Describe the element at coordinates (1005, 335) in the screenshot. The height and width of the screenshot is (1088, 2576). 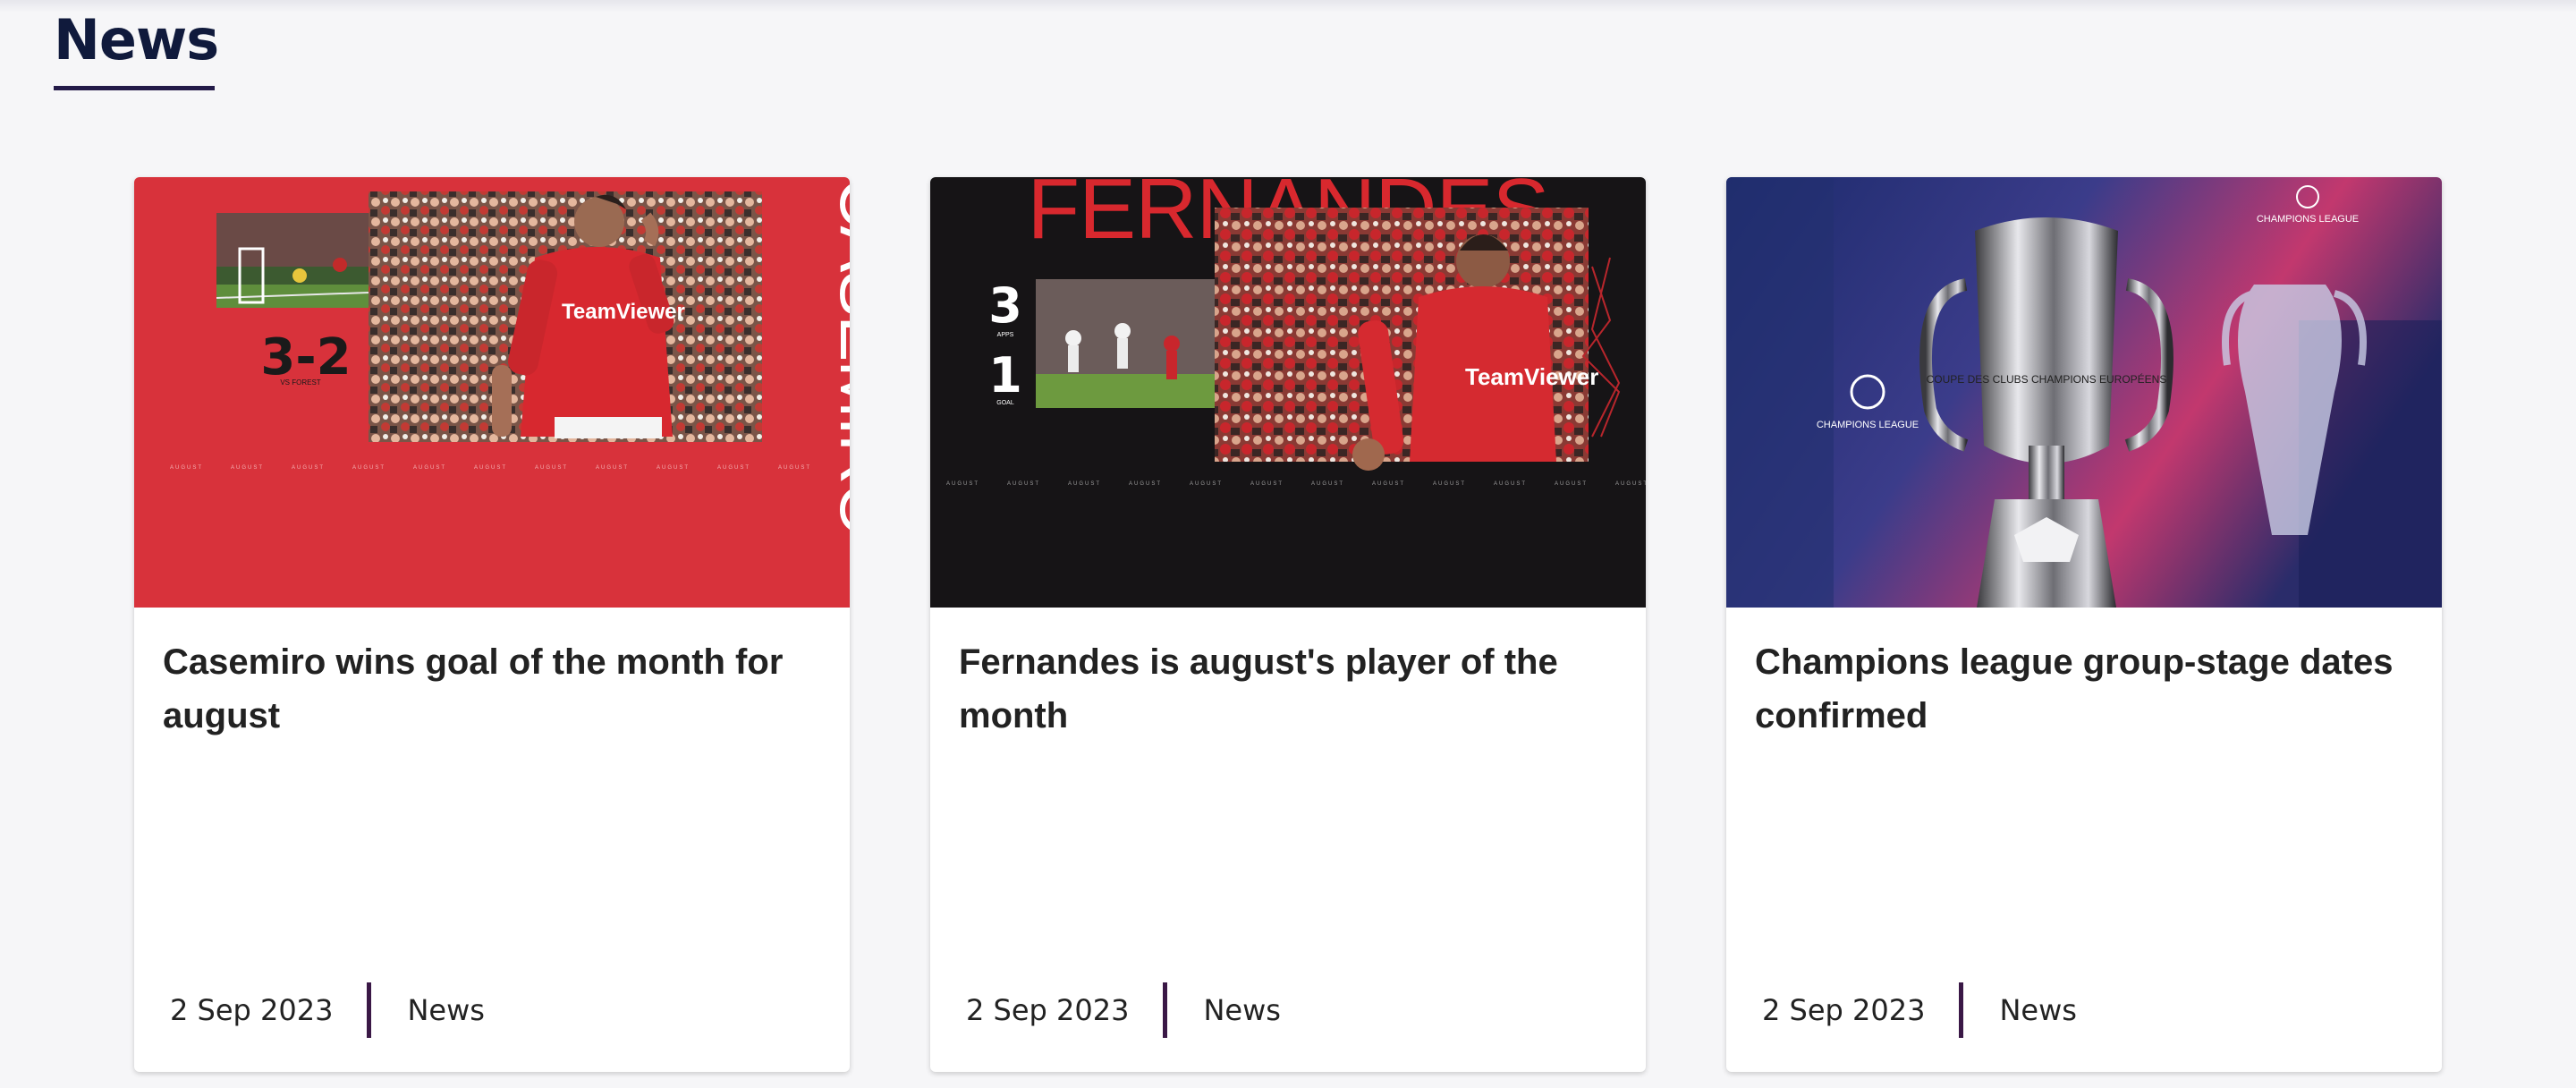
I see `svg-text: APPS` at that location.